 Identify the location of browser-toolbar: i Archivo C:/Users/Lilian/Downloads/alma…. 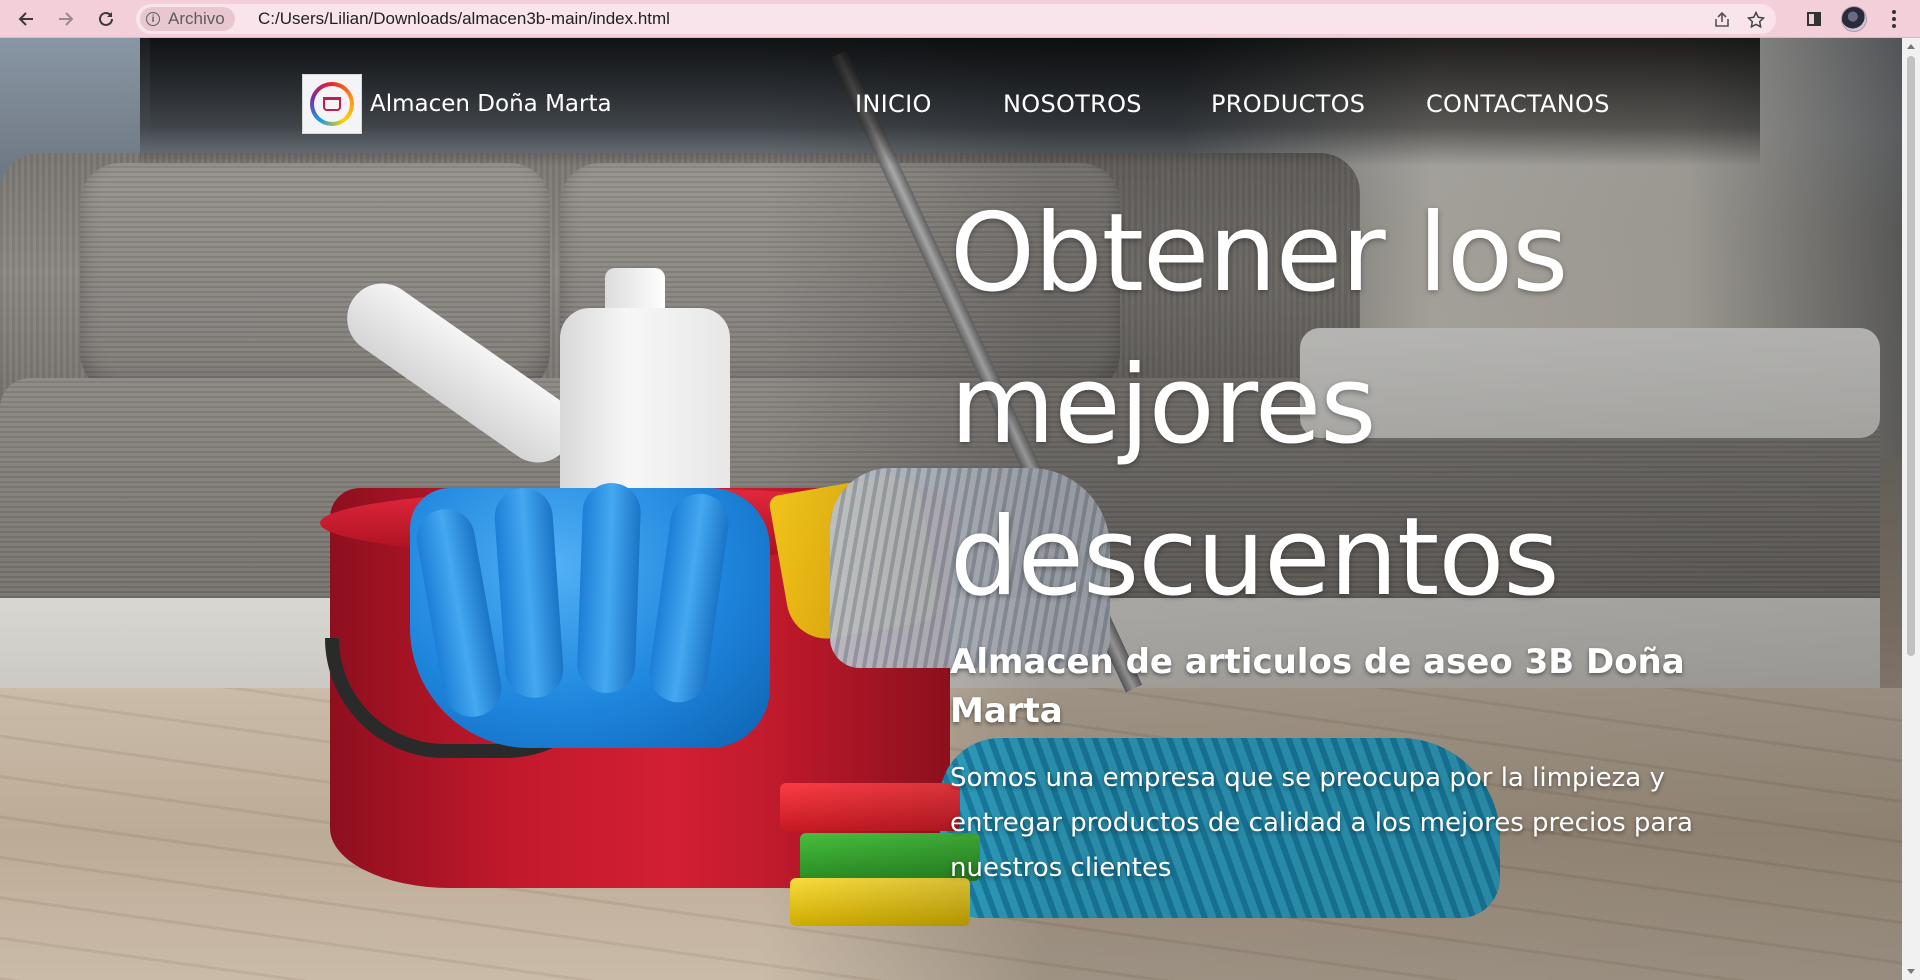
(960, 19).